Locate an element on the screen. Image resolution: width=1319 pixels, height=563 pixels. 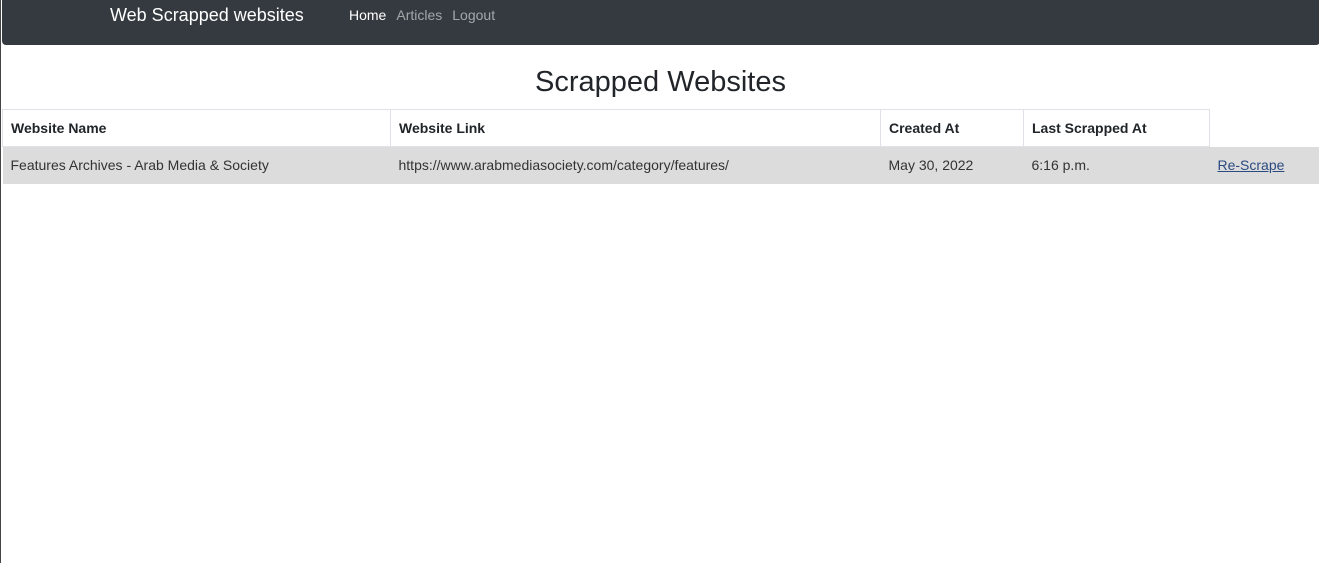
navbar-brand: Web Scrapped websites is located at coordinates (207, 15).